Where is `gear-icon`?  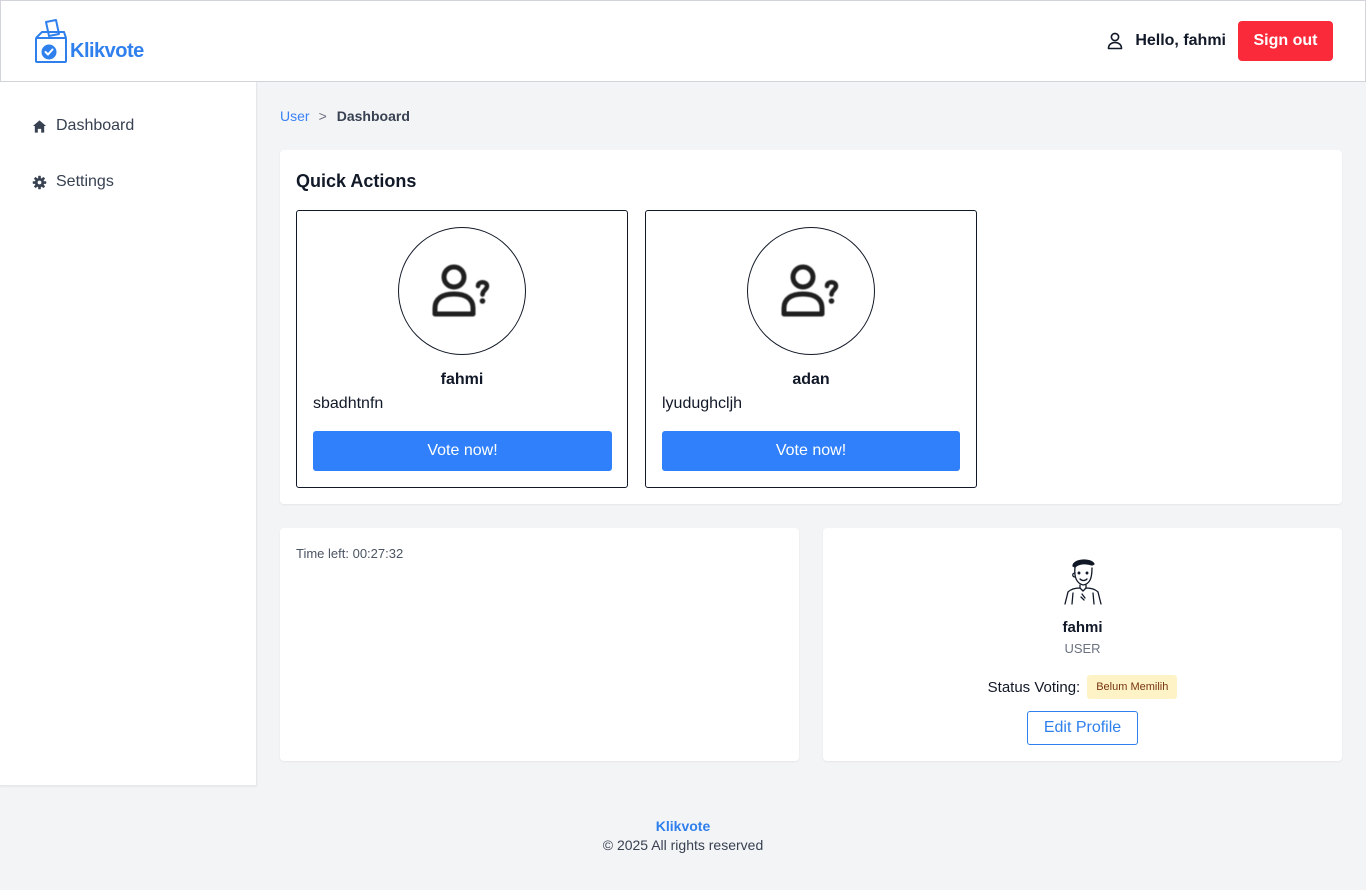
gear-icon is located at coordinates (39, 182).